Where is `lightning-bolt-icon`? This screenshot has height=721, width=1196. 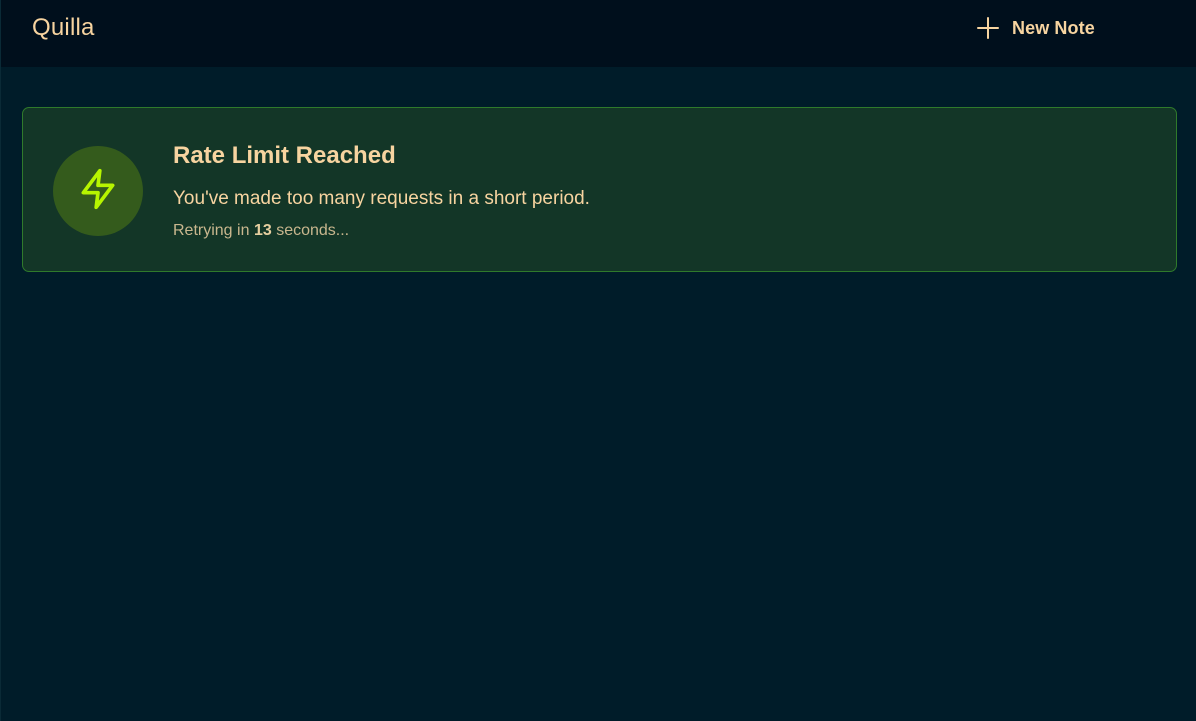
lightning-bolt-icon is located at coordinates (98, 191).